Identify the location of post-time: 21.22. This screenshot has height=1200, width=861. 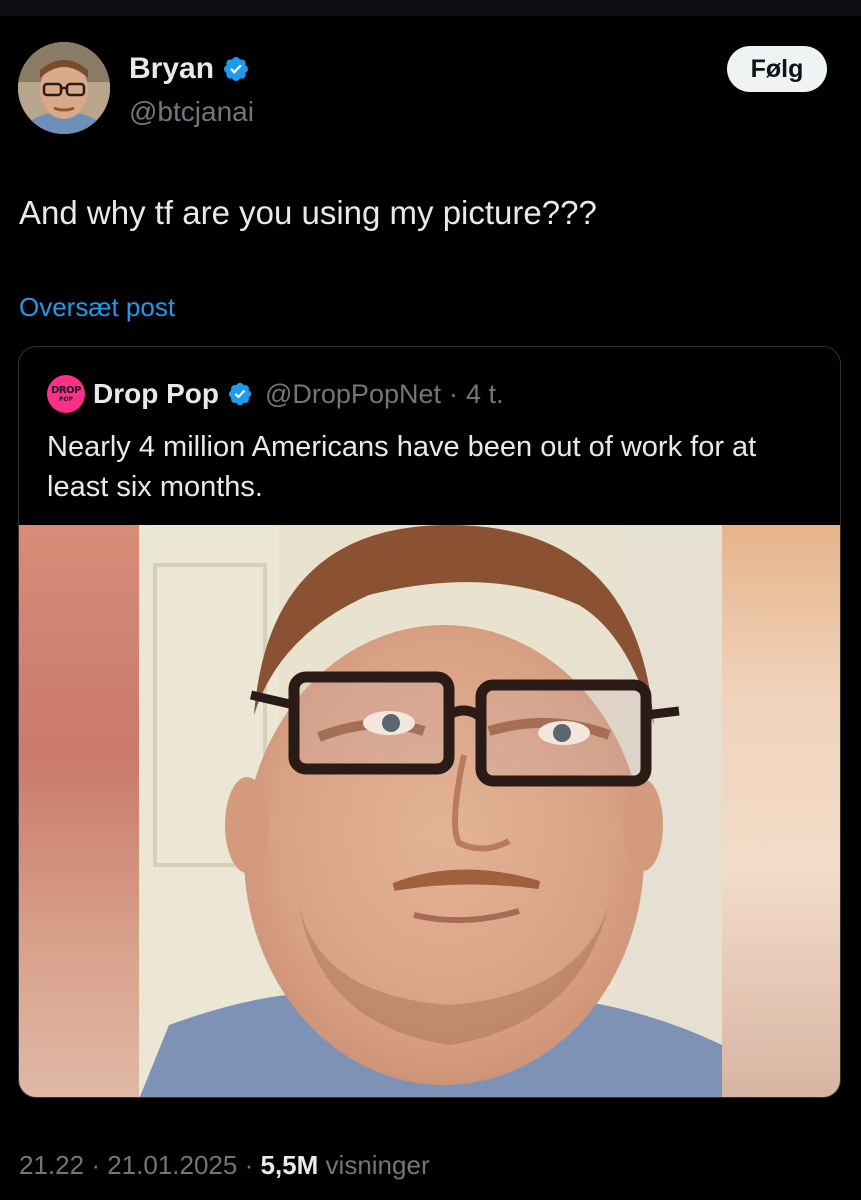
(51, 1165).